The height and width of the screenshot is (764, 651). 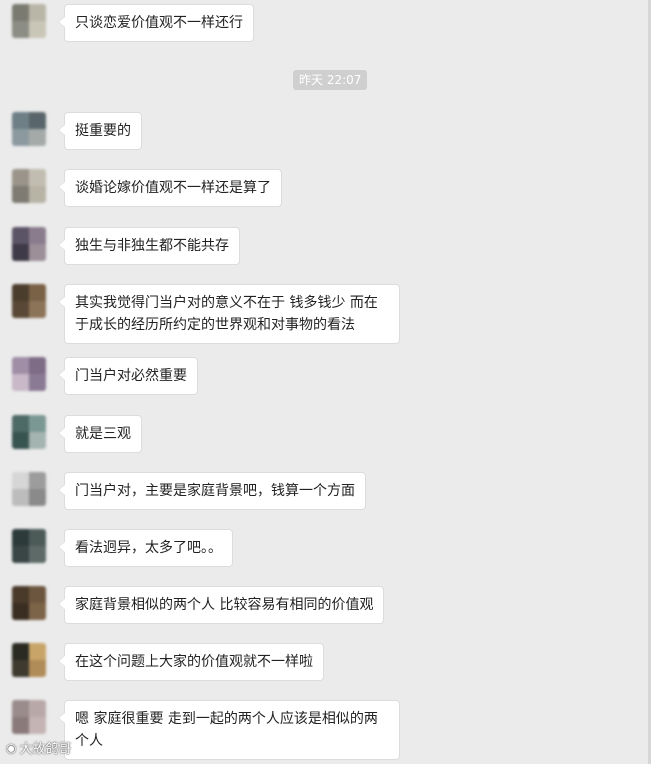 I want to click on watermark-text: 大故鸽哥, so click(x=45, y=749).